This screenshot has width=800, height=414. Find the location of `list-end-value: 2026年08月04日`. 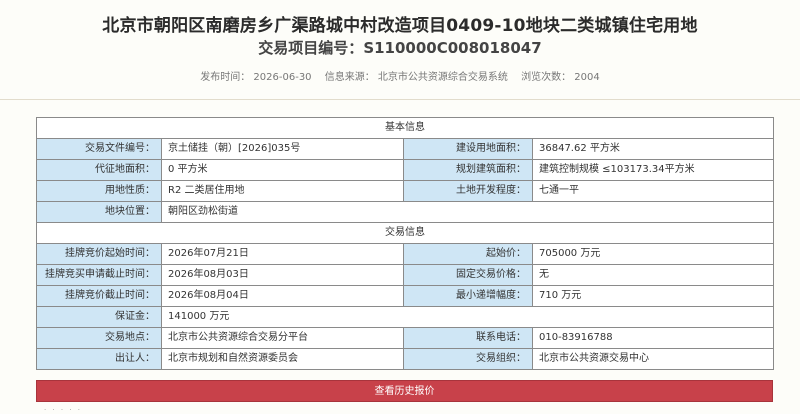

list-end-value: 2026年08月04日 is located at coordinates (282, 296).